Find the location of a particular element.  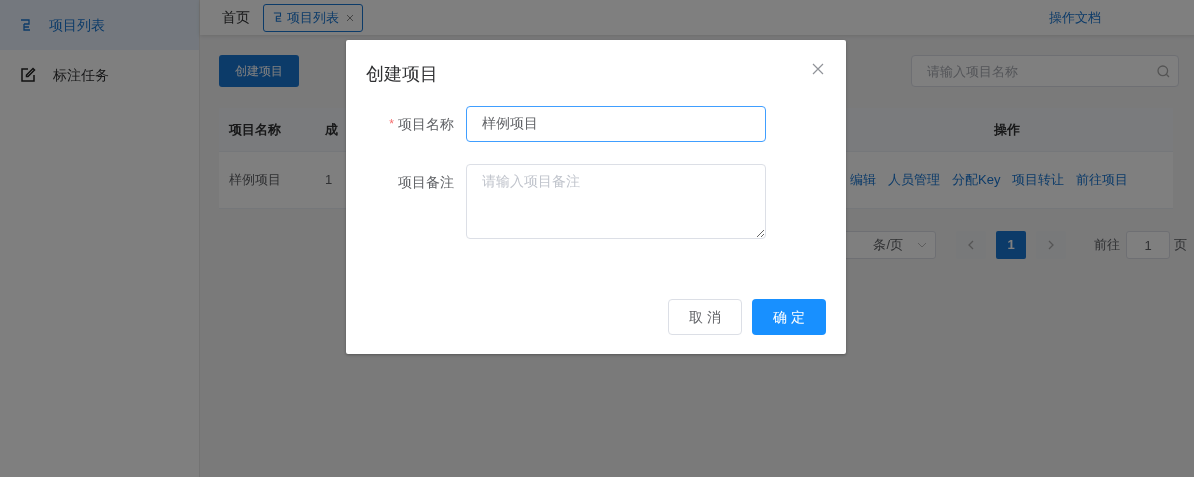

page-suffix: 页 is located at coordinates (1180, 245).